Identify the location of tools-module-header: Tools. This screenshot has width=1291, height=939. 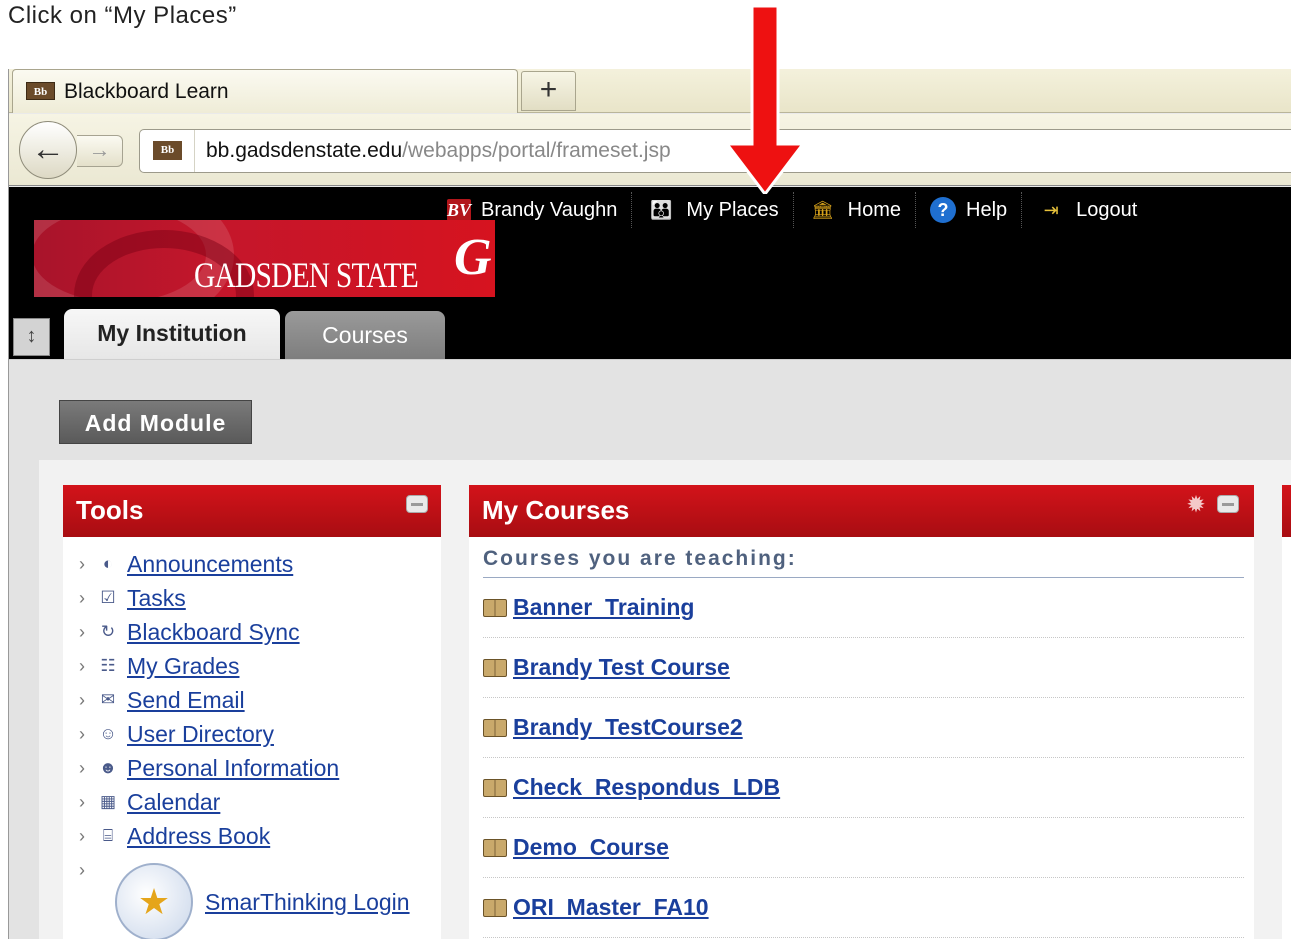
(252, 511).